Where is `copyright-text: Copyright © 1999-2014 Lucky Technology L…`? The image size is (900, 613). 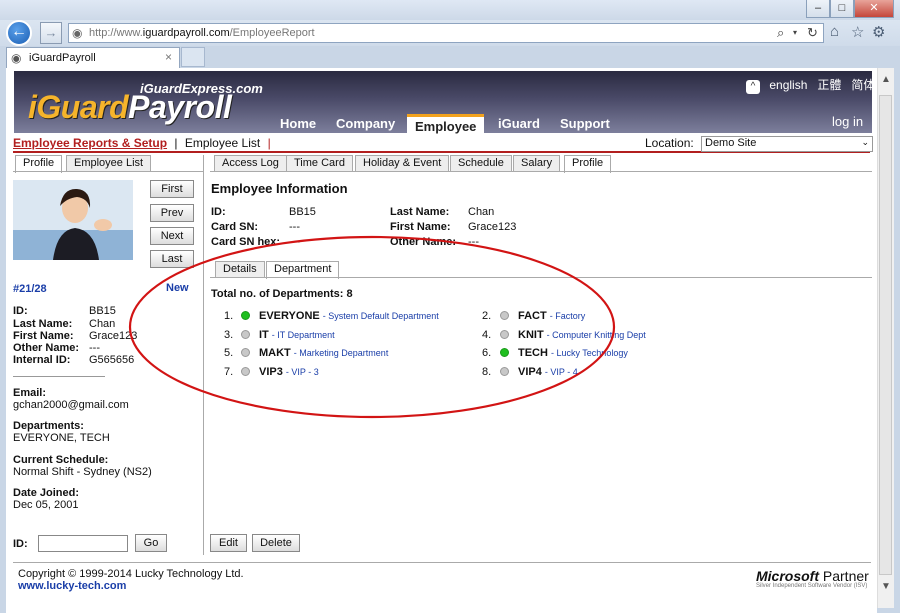
copyright-text: Copyright © 1999-2014 Lucky Technology L… is located at coordinates (131, 574).